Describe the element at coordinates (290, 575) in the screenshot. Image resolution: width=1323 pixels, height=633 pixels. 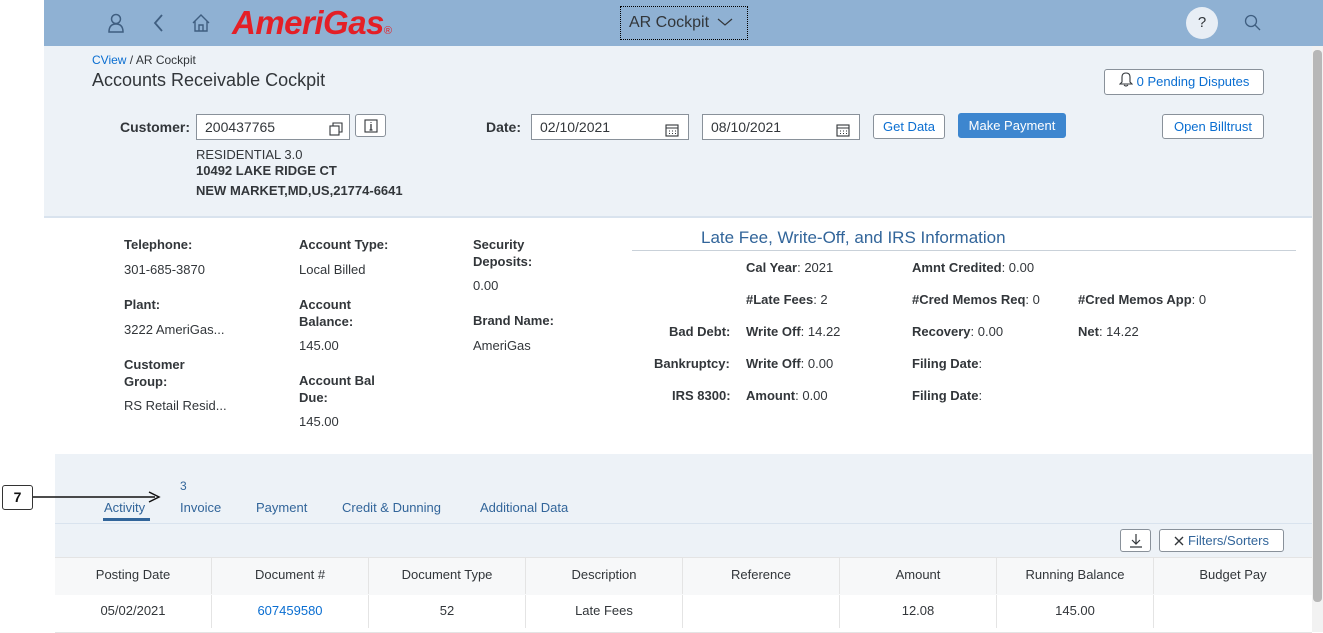
I see `column-header: Document #` at that location.